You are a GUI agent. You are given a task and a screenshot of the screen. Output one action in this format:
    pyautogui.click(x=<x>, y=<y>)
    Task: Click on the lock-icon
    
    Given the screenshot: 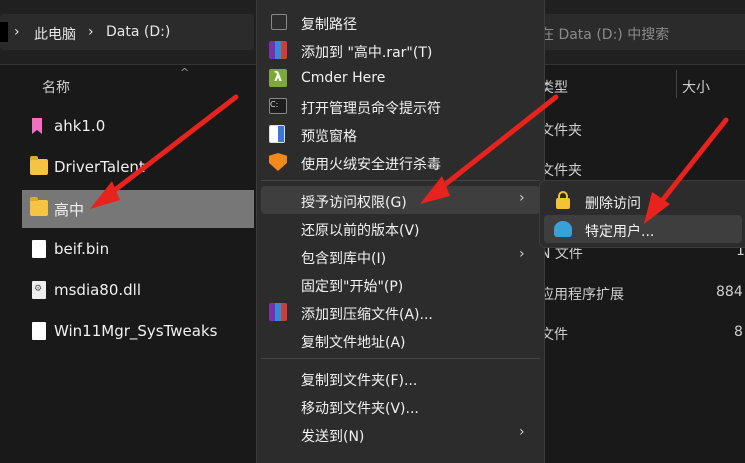 What is the action you would take?
    pyautogui.click(x=563, y=200)
    